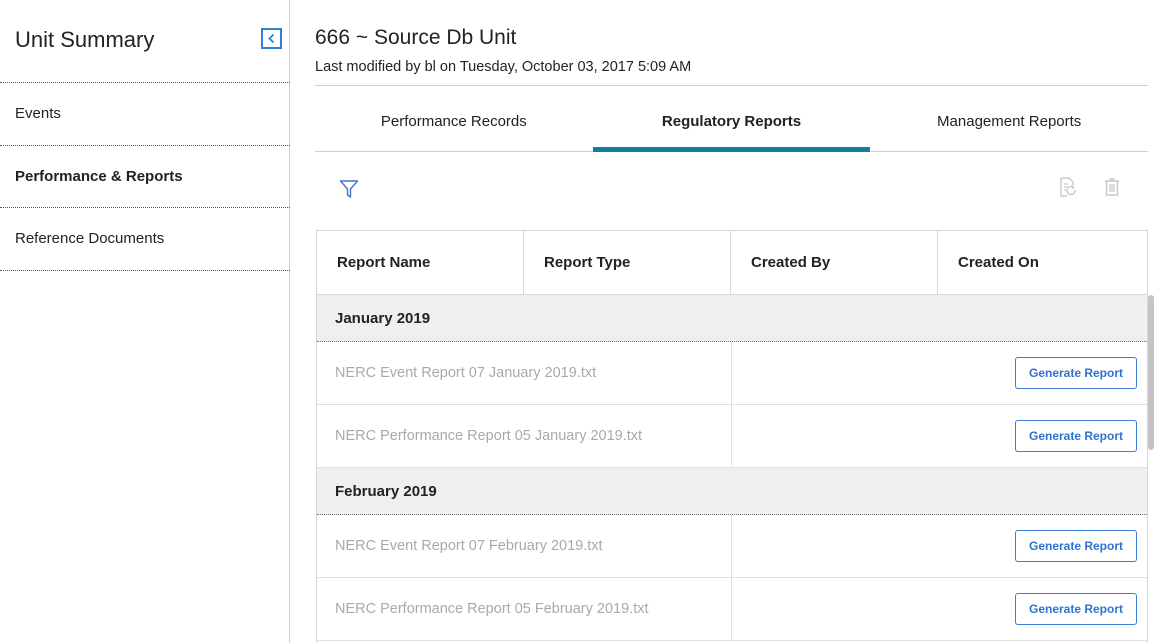 Image resolution: width=1170 pixels, height=643 pixels. Describe the element at coordinates (420, 262) in the screenshot. I see `column-header-report-name: Report Name` at that location.